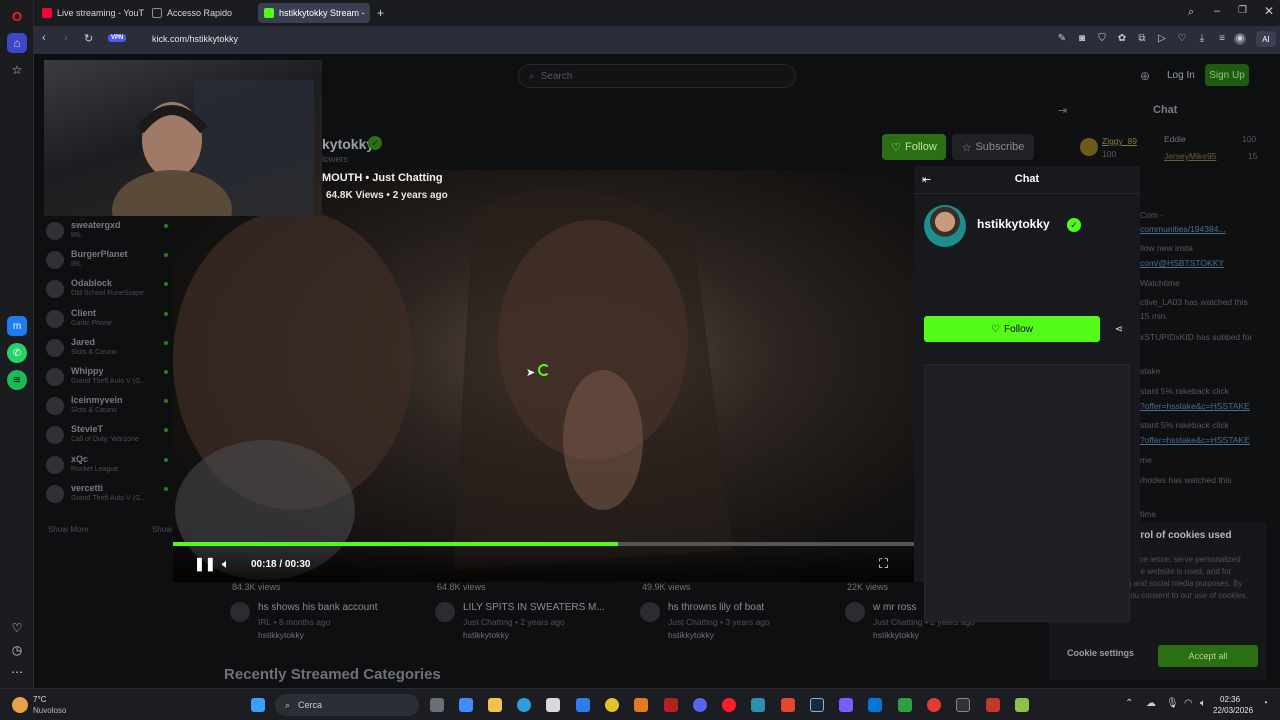 Image resolution: width=1280 pixels, height=720 pixels. I want to click on filezilla-icon, so click(671, 705).